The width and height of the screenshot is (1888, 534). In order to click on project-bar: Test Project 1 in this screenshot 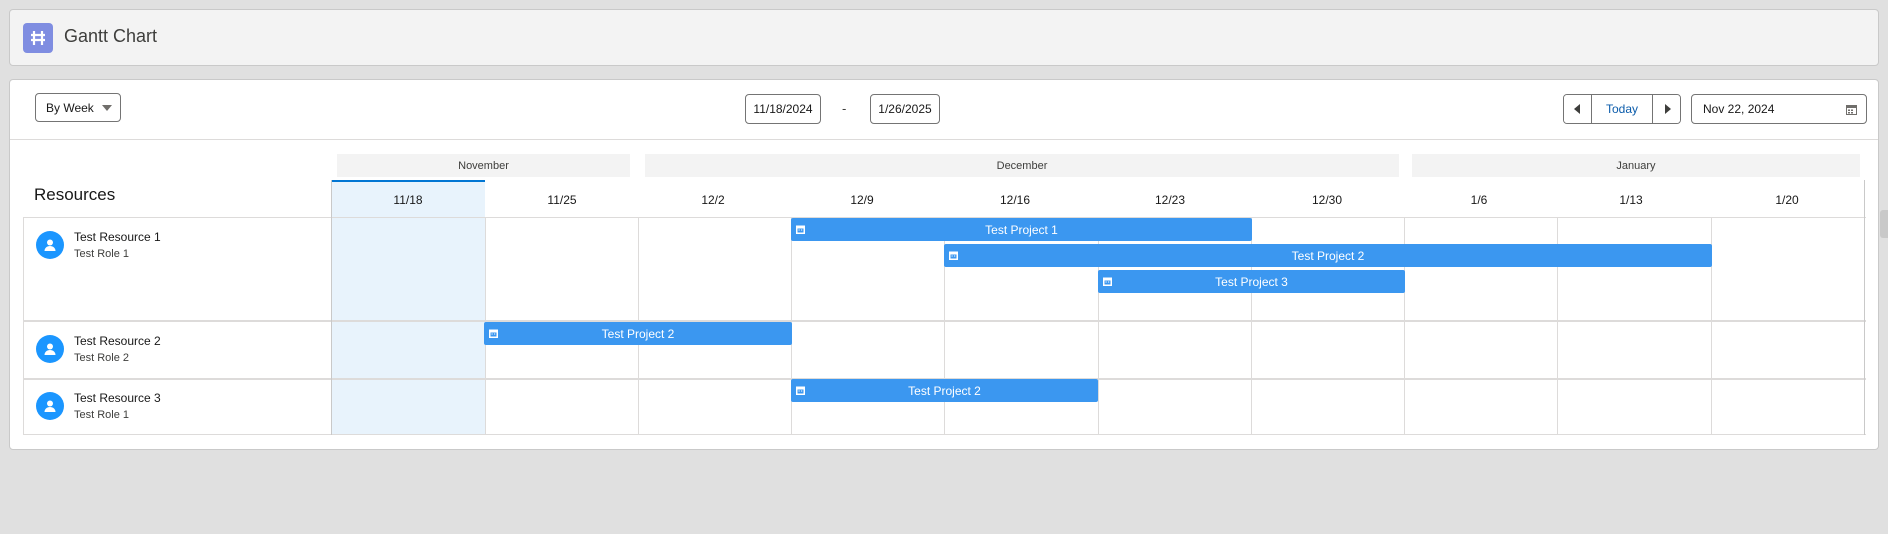, I will do `click(1021, 229)`.